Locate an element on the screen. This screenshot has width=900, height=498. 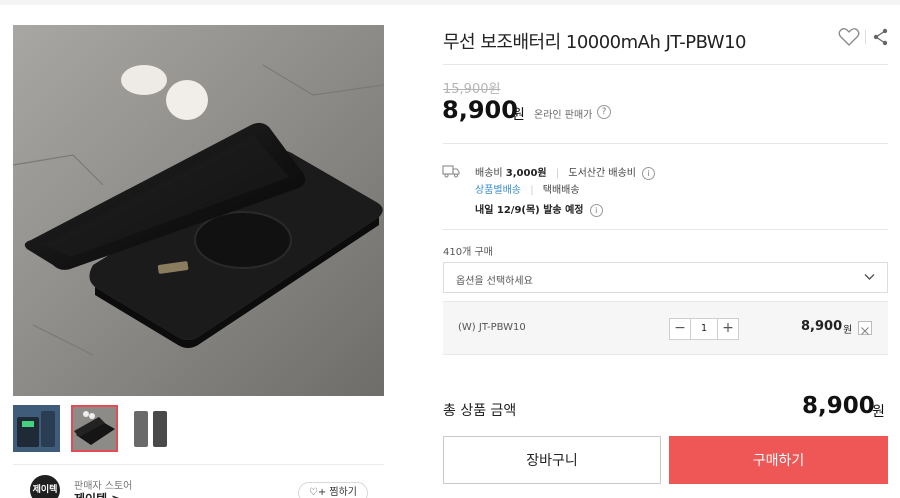
price-divider-line is located at coordinates (665, 143).